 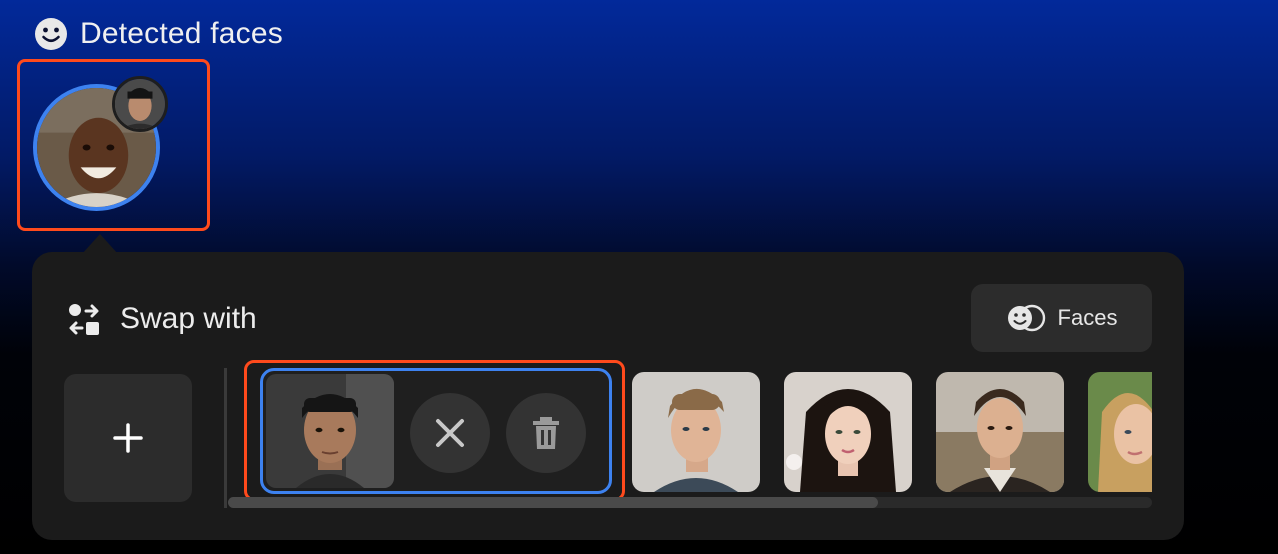 I want to click on detected-faces-header: Detected faces, so click(x=158, y=34).